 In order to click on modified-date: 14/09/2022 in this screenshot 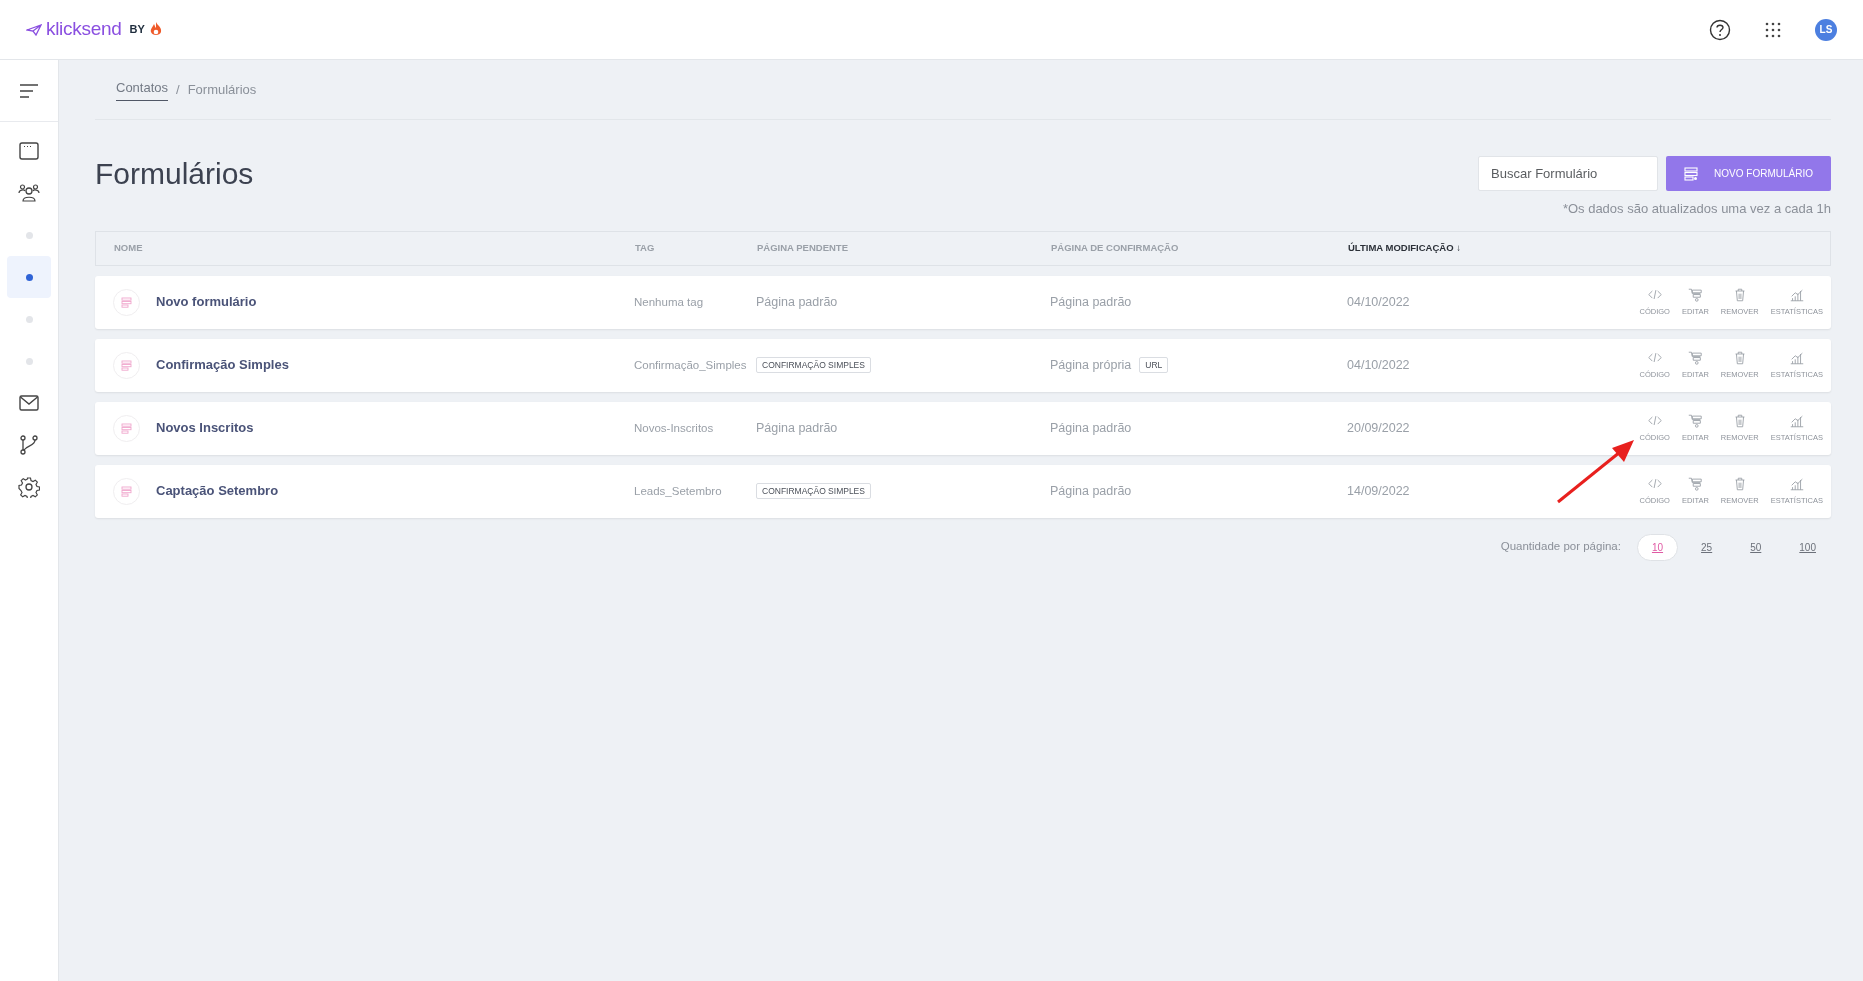, I will do `click(1379, 491)`.